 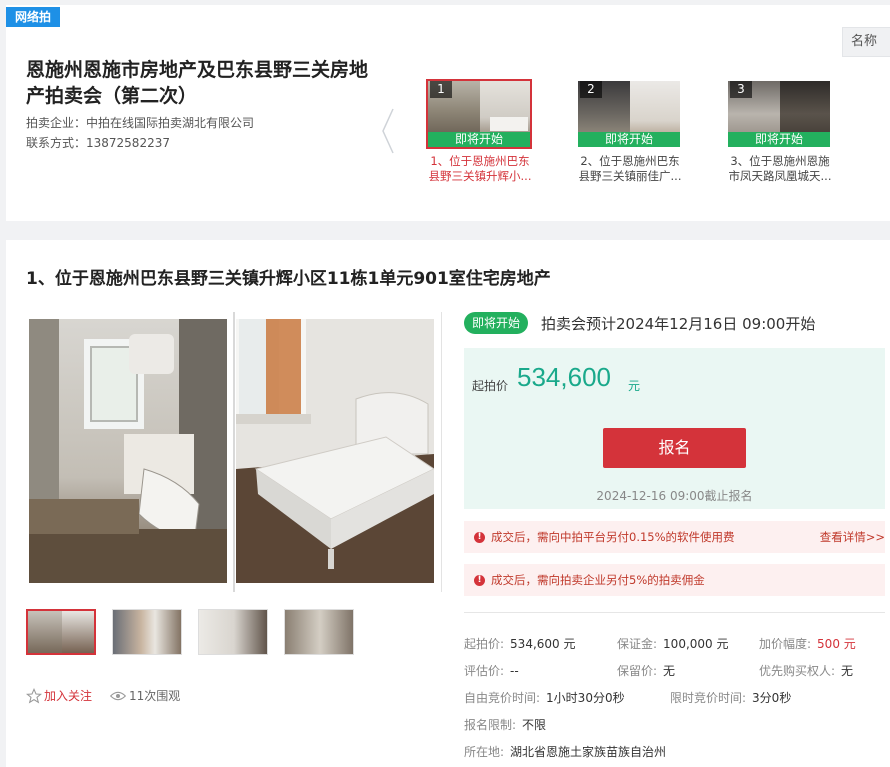 I want to click on bedroom-photo, so click(x=335, y=451).